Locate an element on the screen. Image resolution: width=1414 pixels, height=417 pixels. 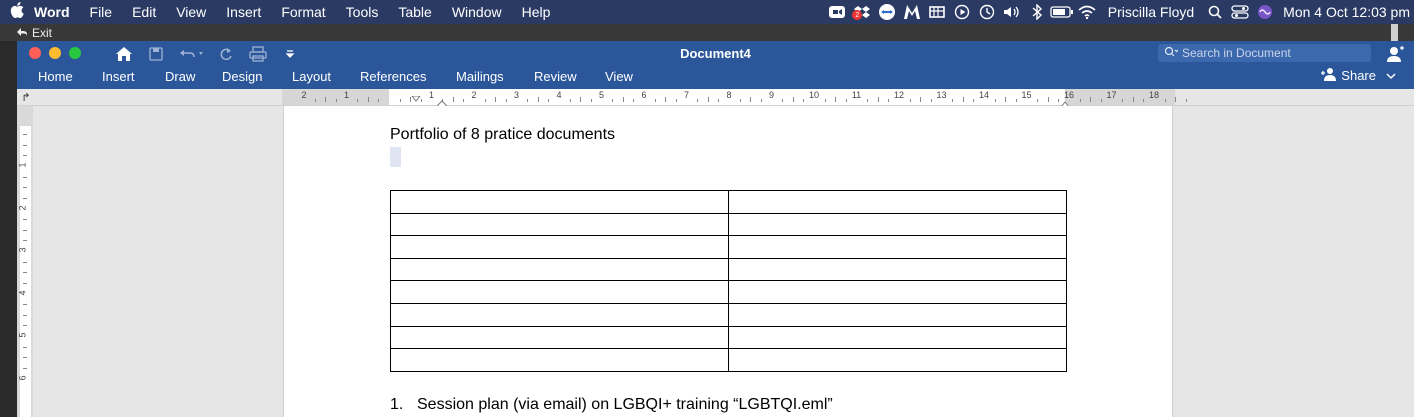
tab-mailings: Mailings is located at coordinates (480, 76).